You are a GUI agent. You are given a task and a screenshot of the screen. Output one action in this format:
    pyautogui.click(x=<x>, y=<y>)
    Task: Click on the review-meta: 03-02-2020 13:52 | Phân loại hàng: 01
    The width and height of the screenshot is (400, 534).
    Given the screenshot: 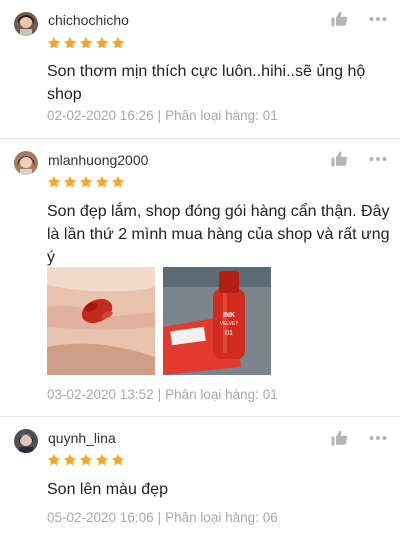 What is the action you would take?
    pyautogui.click(x=162, y=394)
    